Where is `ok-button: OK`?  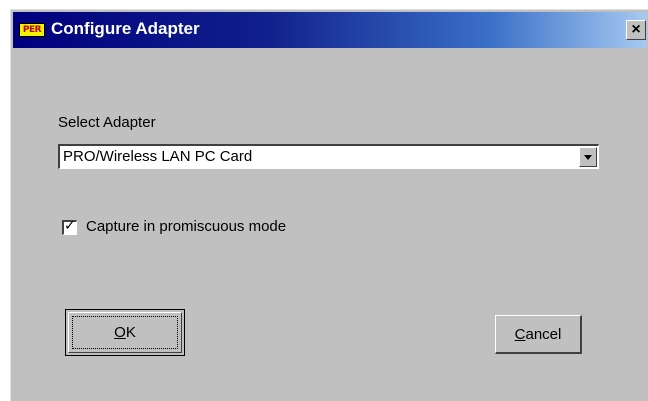
ok-button: OK is located at coordinates (125, 332).